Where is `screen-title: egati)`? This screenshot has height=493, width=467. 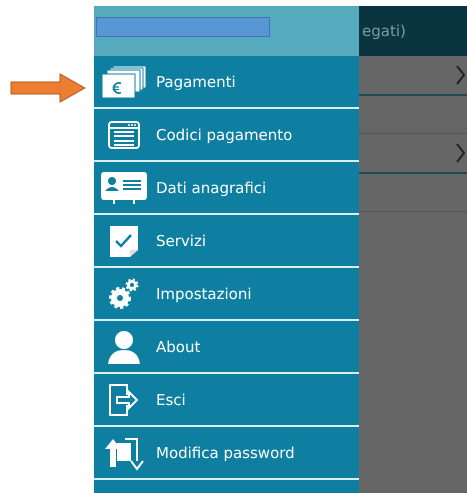
screen-title: egati) is located at coordinates (384, 31).